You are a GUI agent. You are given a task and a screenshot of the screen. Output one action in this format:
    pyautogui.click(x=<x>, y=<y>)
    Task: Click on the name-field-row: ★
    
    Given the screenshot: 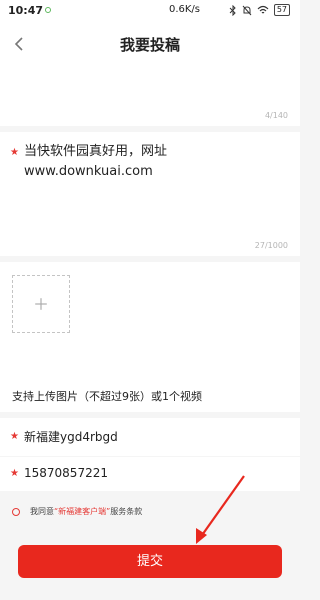 What is the action you would take?
    pyautogui.click(x=150, y=437)
    